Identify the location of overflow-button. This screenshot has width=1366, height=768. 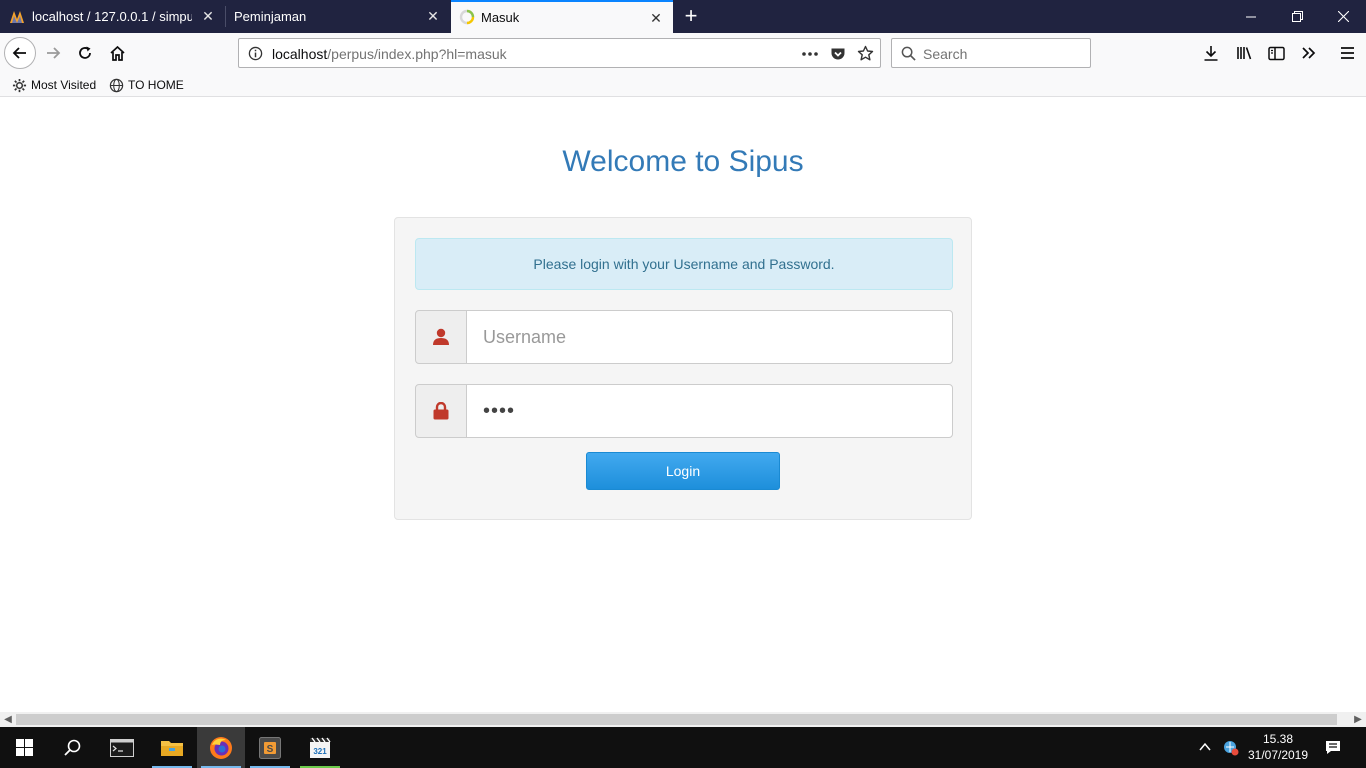
(1308, 53).